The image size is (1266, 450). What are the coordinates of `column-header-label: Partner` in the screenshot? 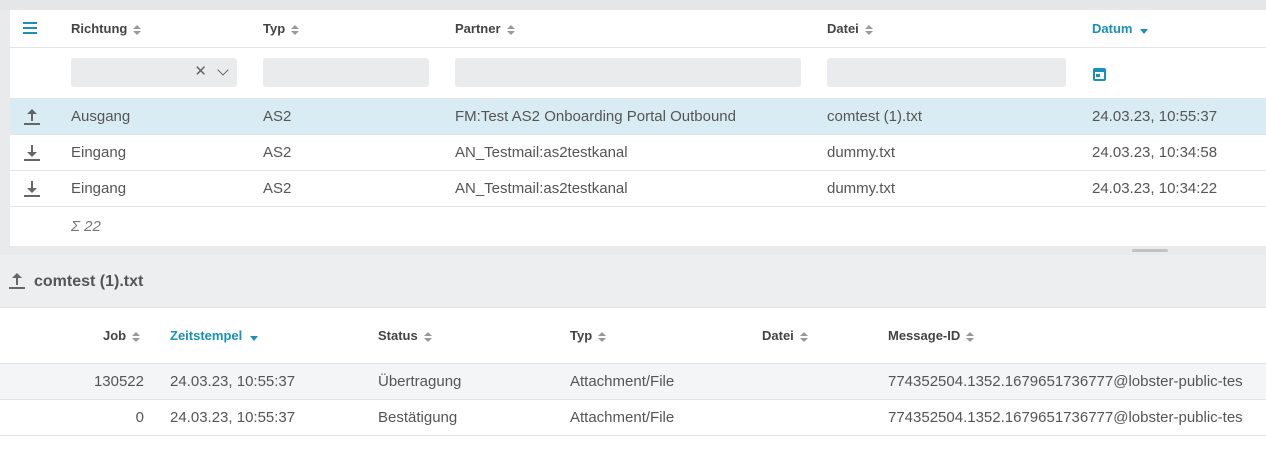 It's located at (478, 28).